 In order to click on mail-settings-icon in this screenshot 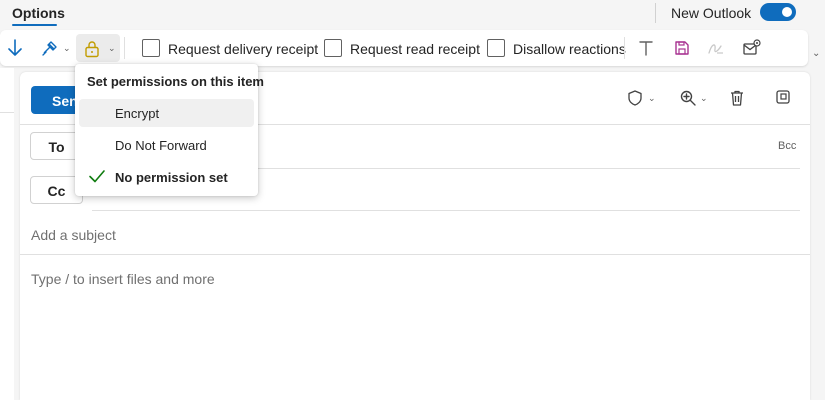, I will do `click(752, 48)`.